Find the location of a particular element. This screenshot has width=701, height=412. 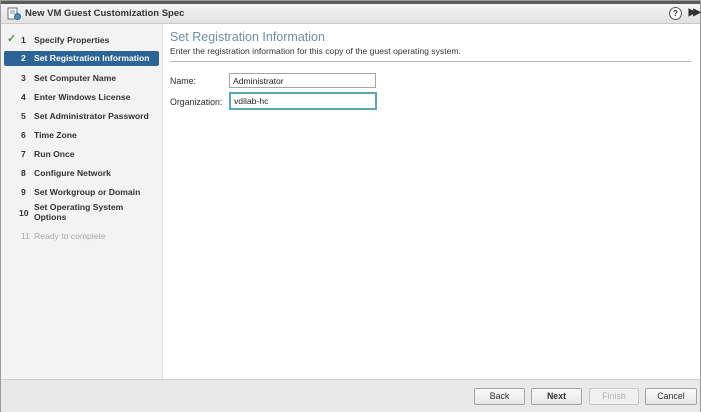

expand-icon: ▶▶ is located at coordinates (695, 12).